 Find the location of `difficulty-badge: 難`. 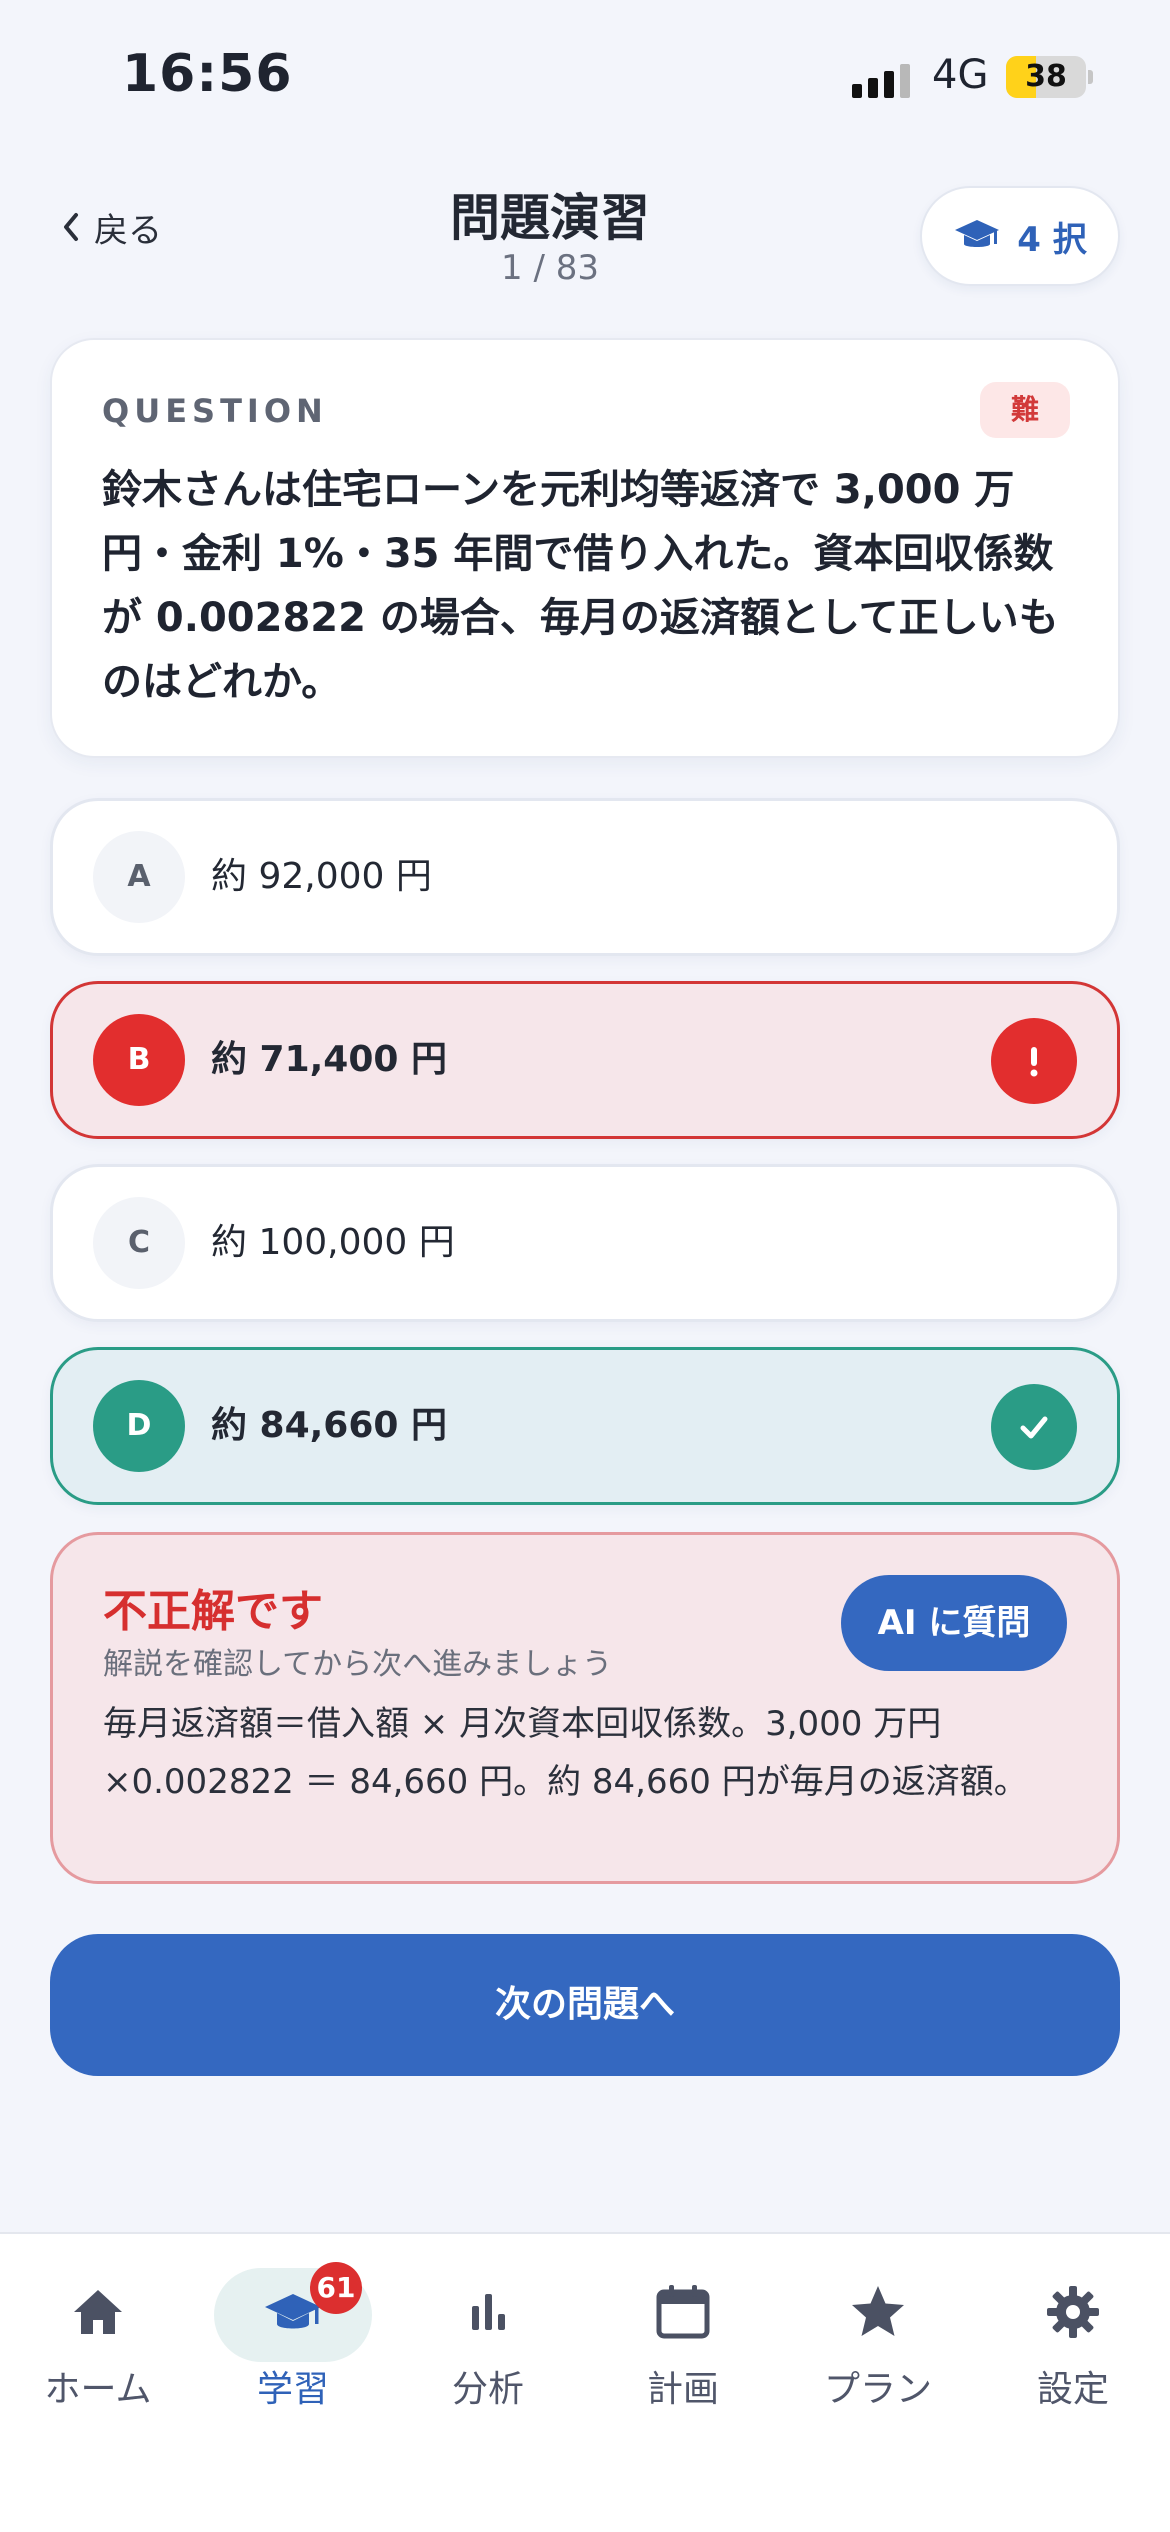

difficulty-badge: 難 is located at coordinates (1025, 410).